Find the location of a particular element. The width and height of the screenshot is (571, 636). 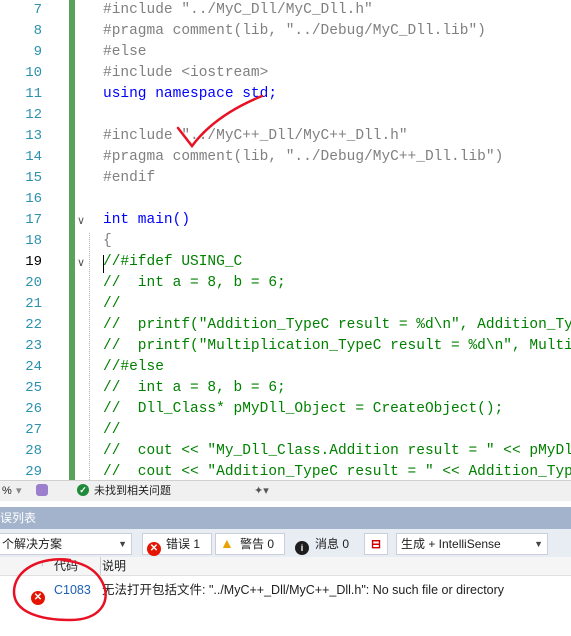

code-line: 11 using namespace std; is located at coordinates (285, 94).